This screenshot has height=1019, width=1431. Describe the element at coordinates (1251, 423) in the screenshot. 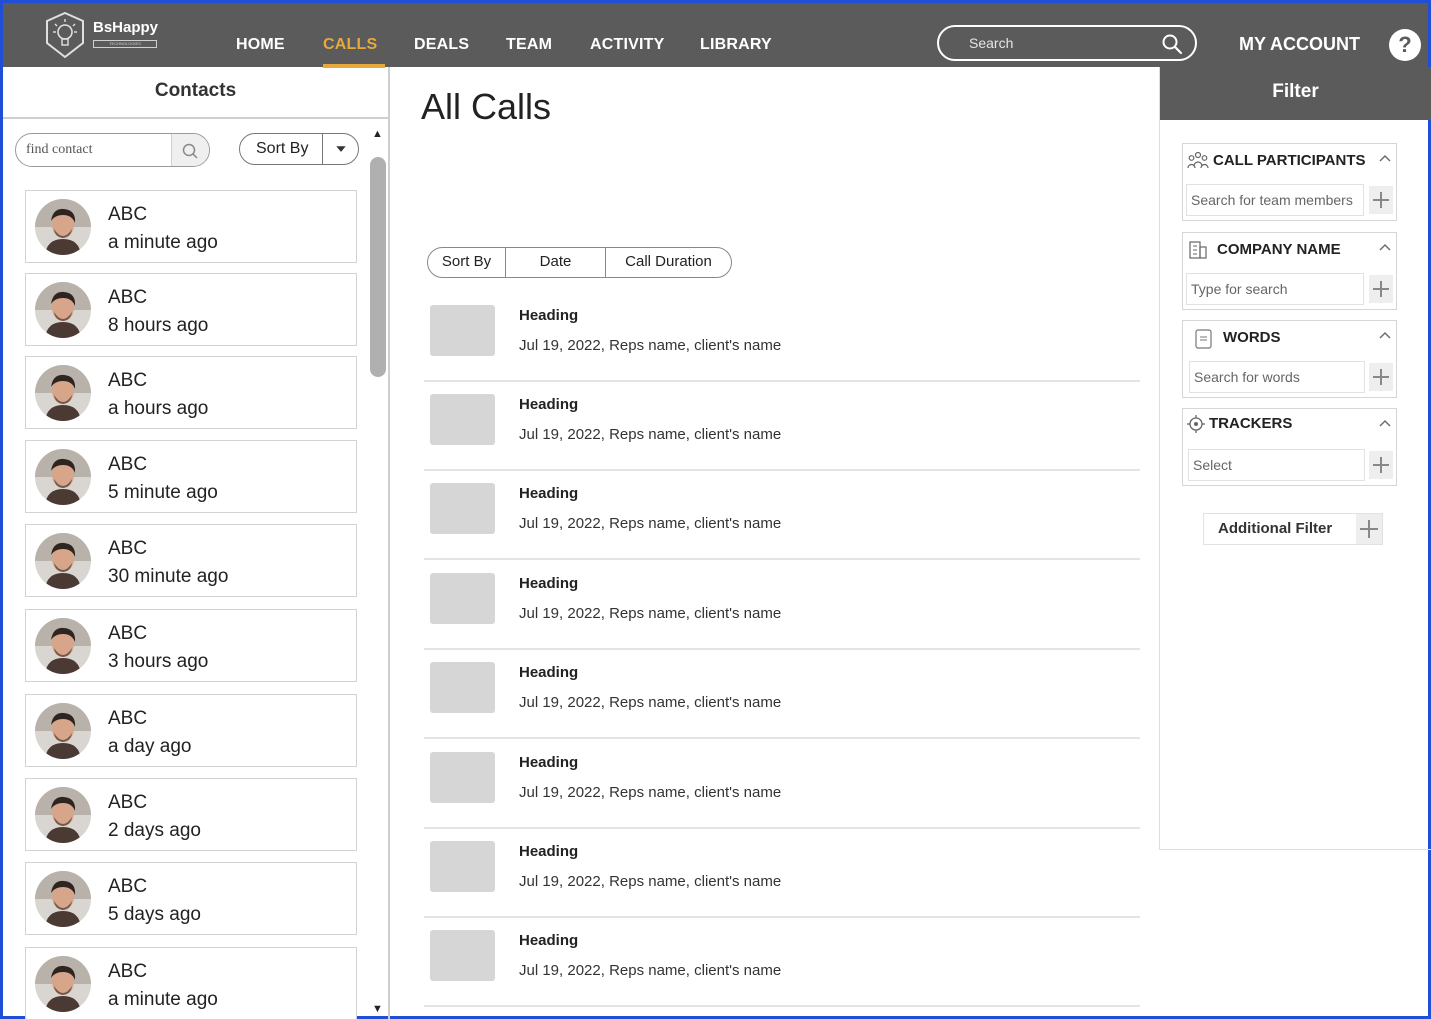

I see `filter-section-title: TRACKERS` at that location.